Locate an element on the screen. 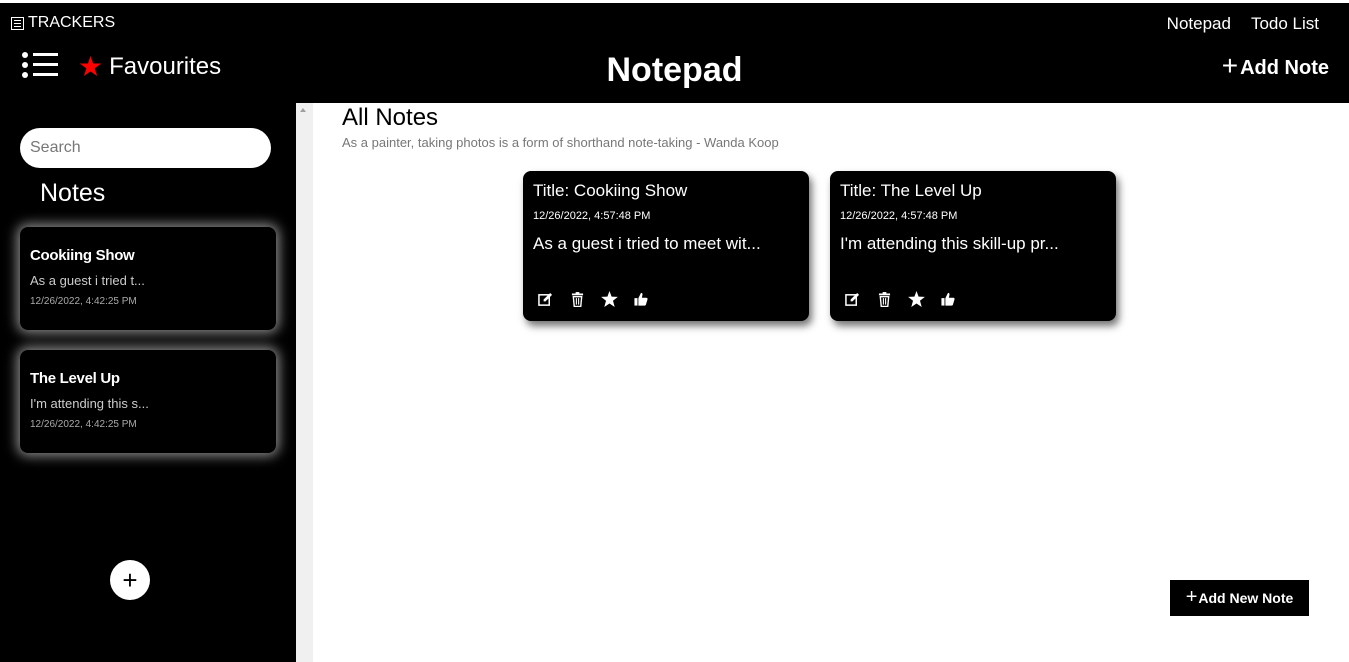 The image size is (1349, 662). add-new-note-button: + Add New Note is located at coordinates (1239, 598).